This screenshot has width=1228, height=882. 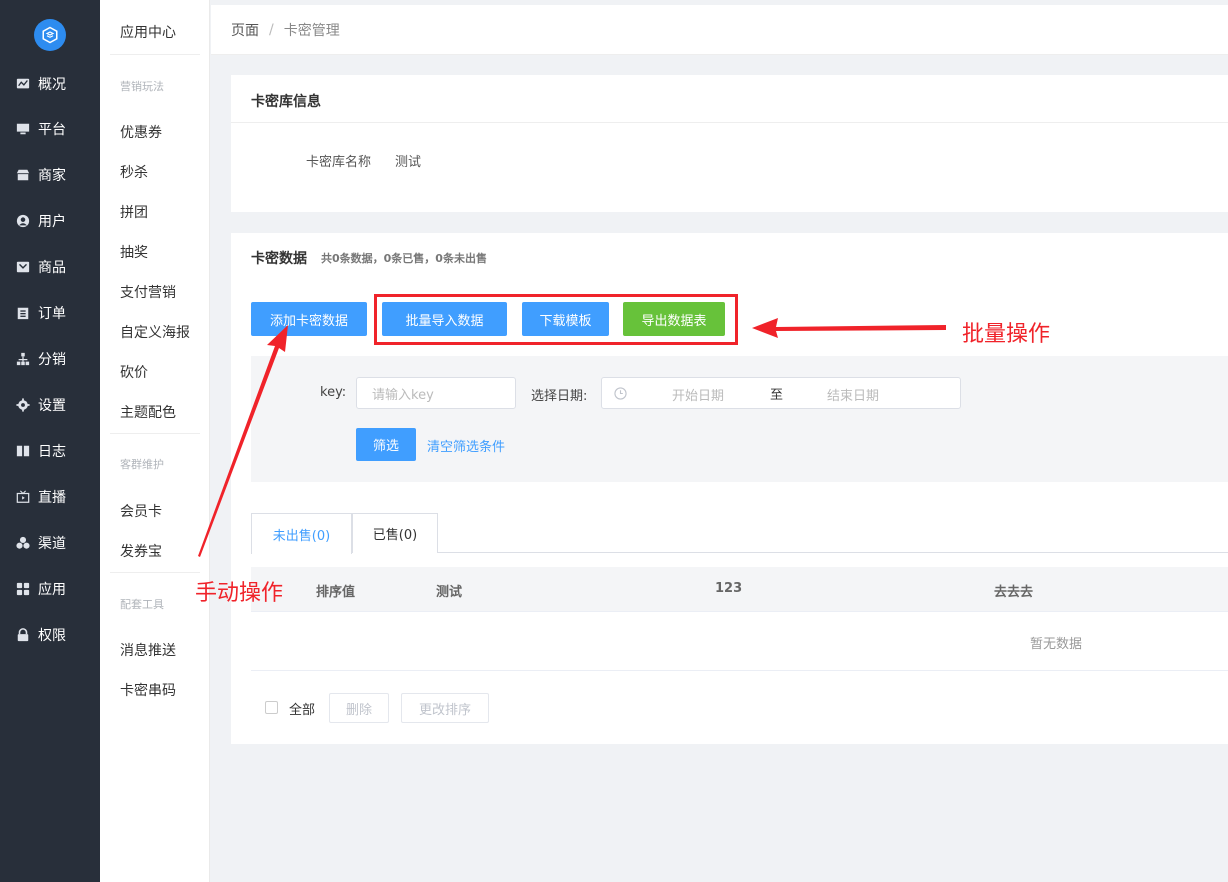 I want to click on nav-label: 渠道, so click(x=52, y=544).